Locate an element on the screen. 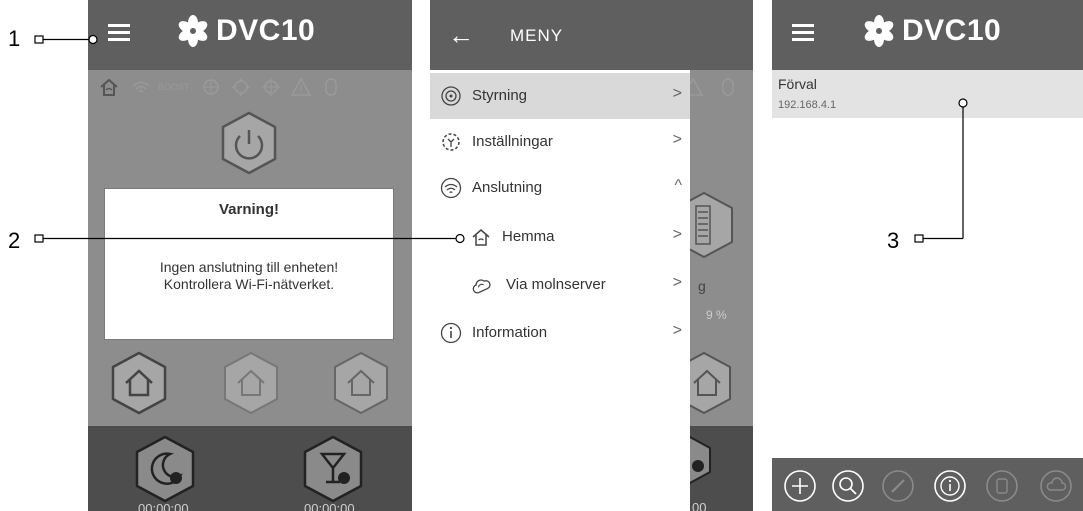 The width and height of the screenshot is (1083, 511). timer-bar: 00:00:00 00:00:00 is located at coordinates (250, 468).